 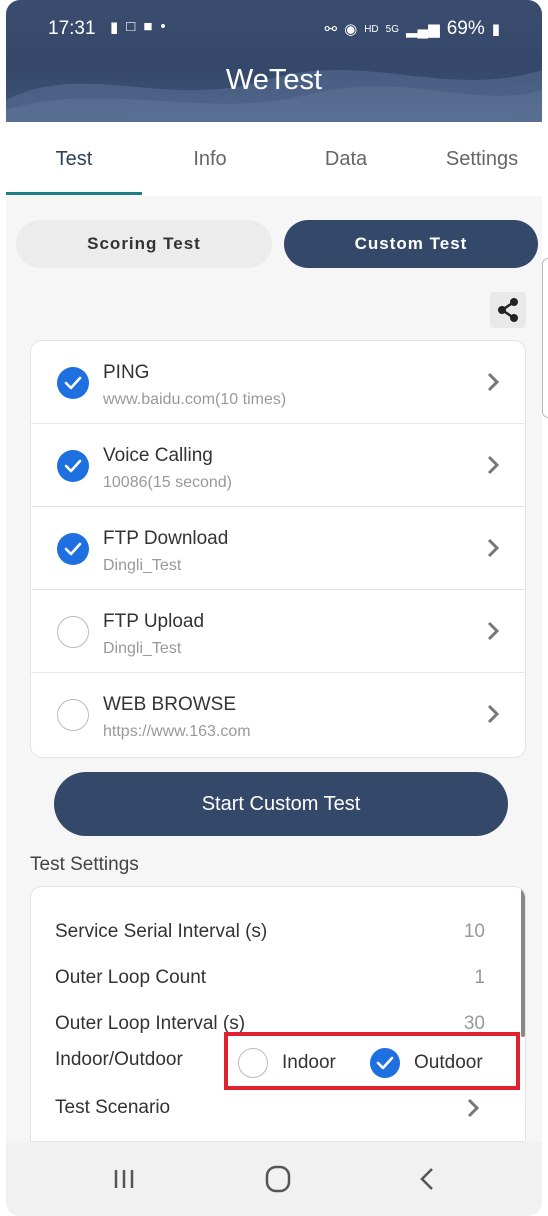 What do you see at coordinates (167, 482) in the screenshot?
I see `test-detail: 10086(15 second)` at bounding box center [167, 482].